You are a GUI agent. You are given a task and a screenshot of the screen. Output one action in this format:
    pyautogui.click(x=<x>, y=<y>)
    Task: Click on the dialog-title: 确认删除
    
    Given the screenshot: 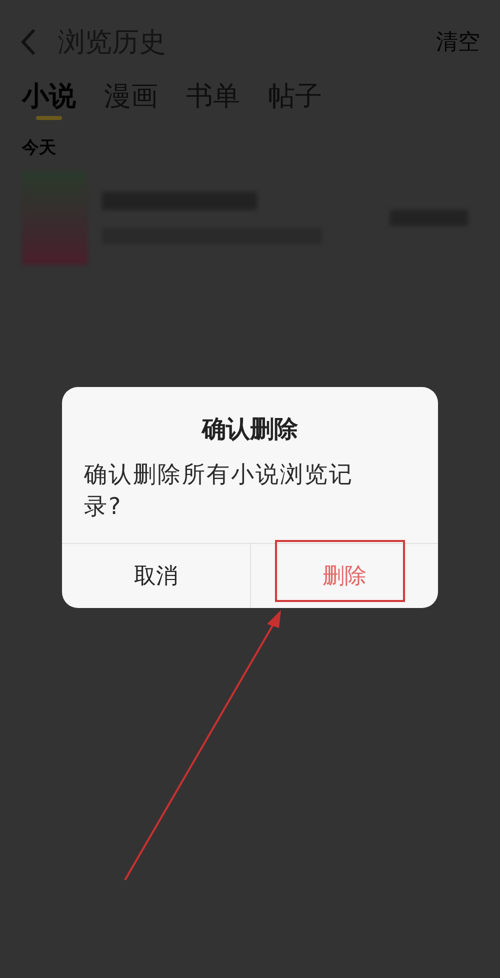 What is the action you would take?
    pyautogui.click(x=249, y=429)
    